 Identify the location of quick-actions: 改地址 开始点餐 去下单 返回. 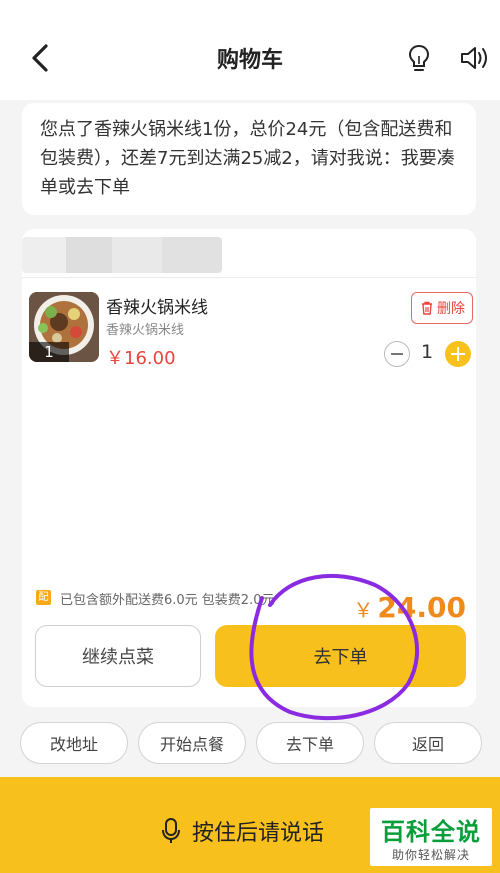
(251, 743).